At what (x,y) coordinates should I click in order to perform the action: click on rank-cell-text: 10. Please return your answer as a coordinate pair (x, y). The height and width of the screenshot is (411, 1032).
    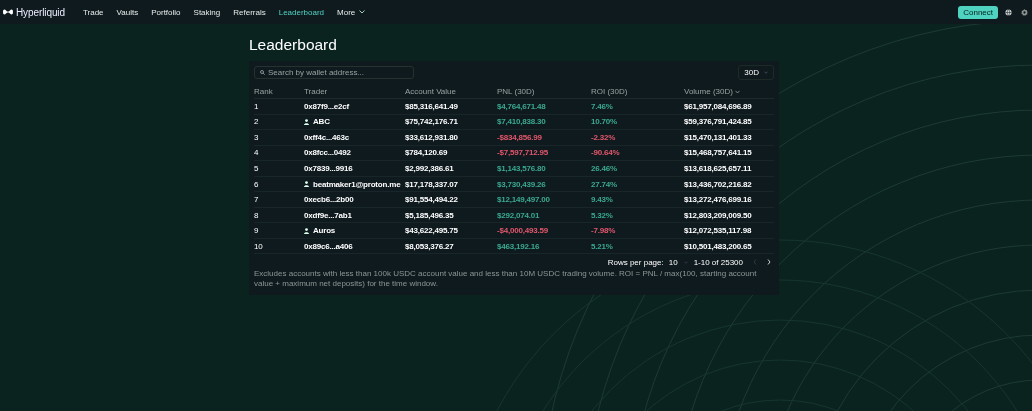
    Looking at the image, I should click on (259, 246).